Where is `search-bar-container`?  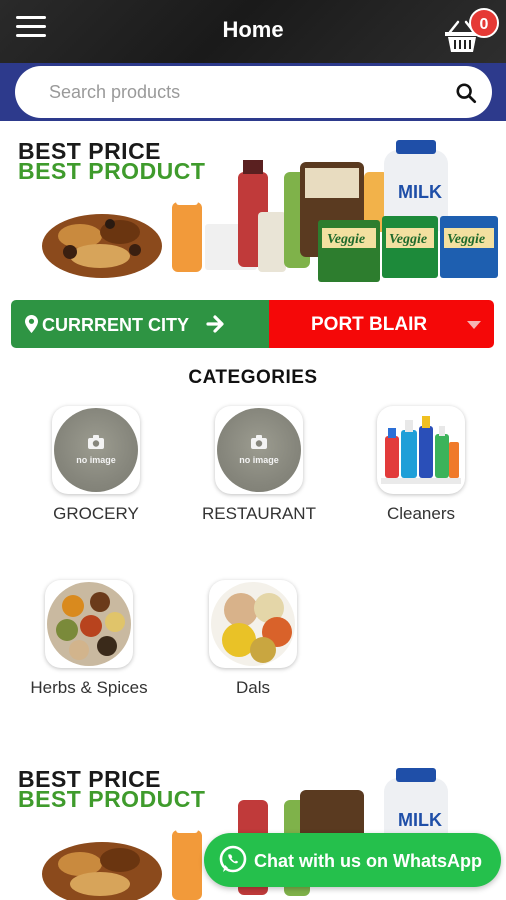 search-bar-container is located at coordinates (253, 92).